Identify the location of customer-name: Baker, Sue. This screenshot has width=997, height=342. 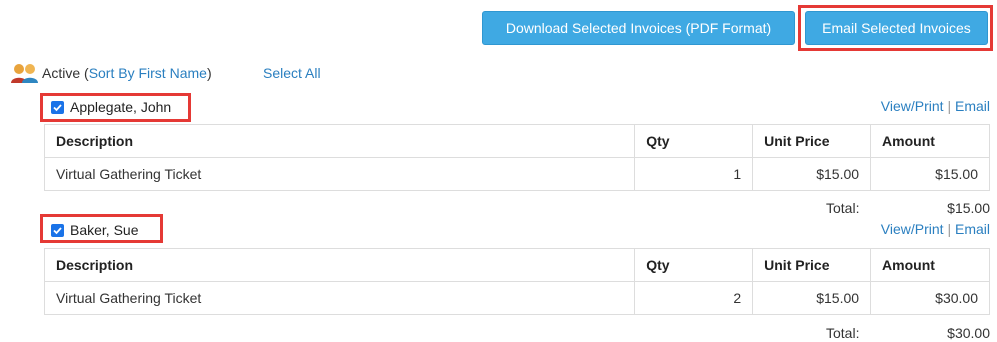
(104, 230).